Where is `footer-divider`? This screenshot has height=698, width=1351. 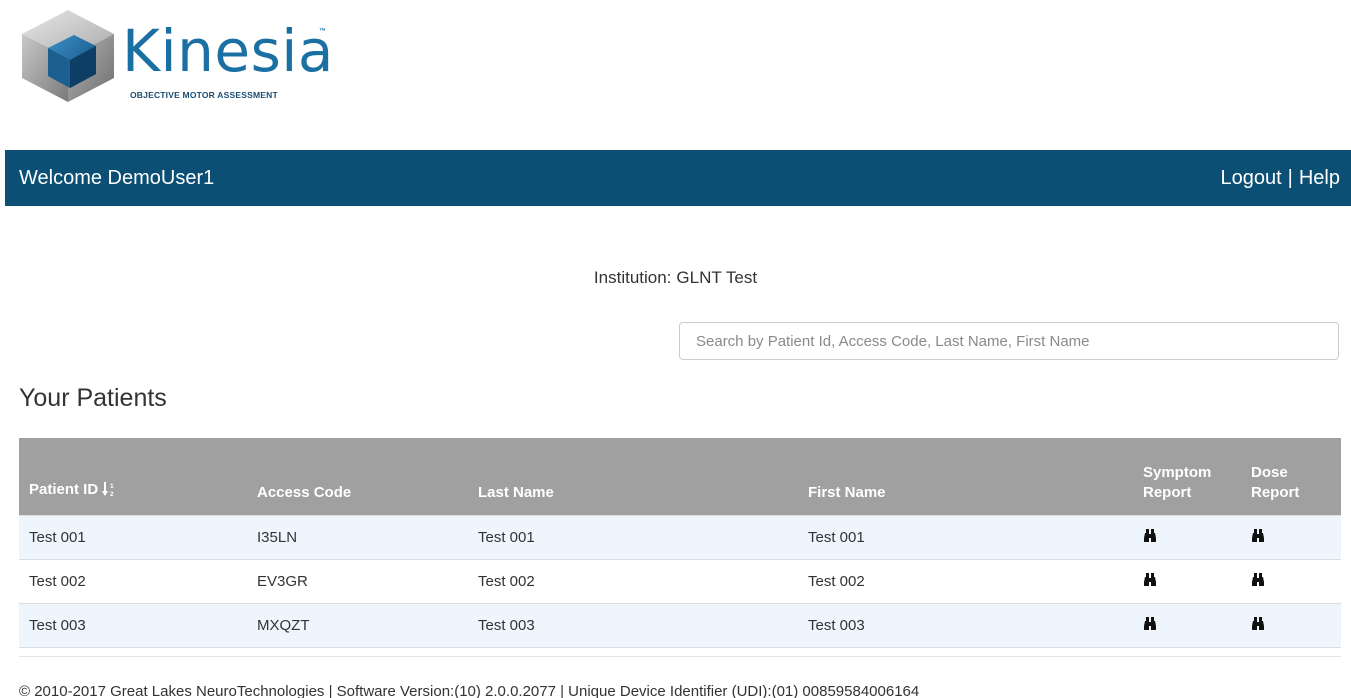
footer-divider is located at coordinates (680, 656).